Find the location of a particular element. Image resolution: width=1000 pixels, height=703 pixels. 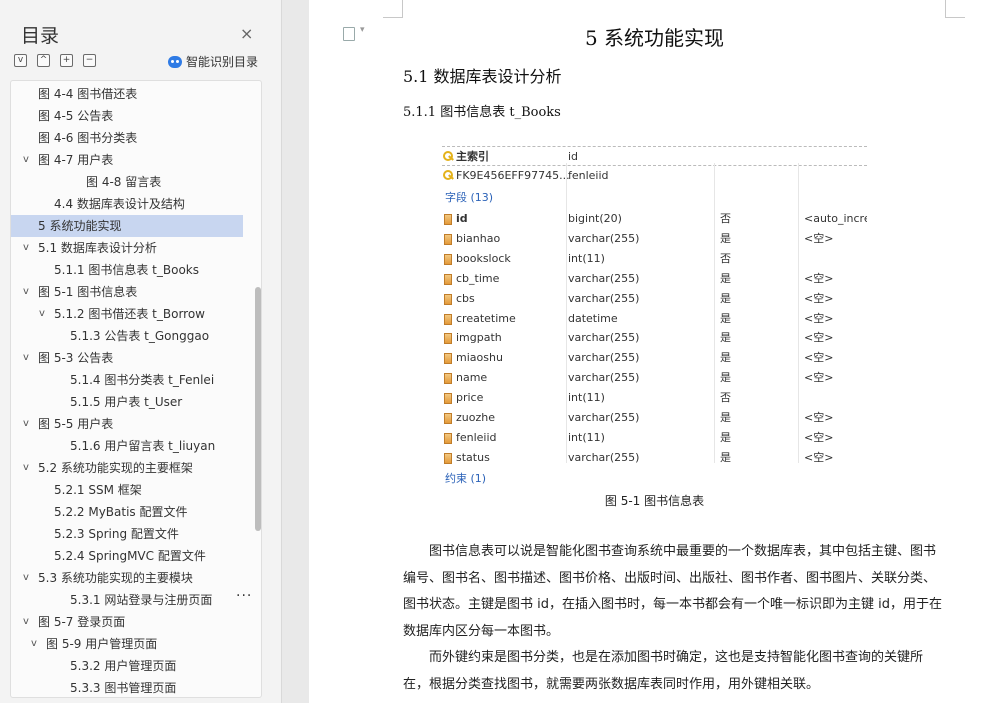

collapse-all-button: v is located at coordinates (20, 60).